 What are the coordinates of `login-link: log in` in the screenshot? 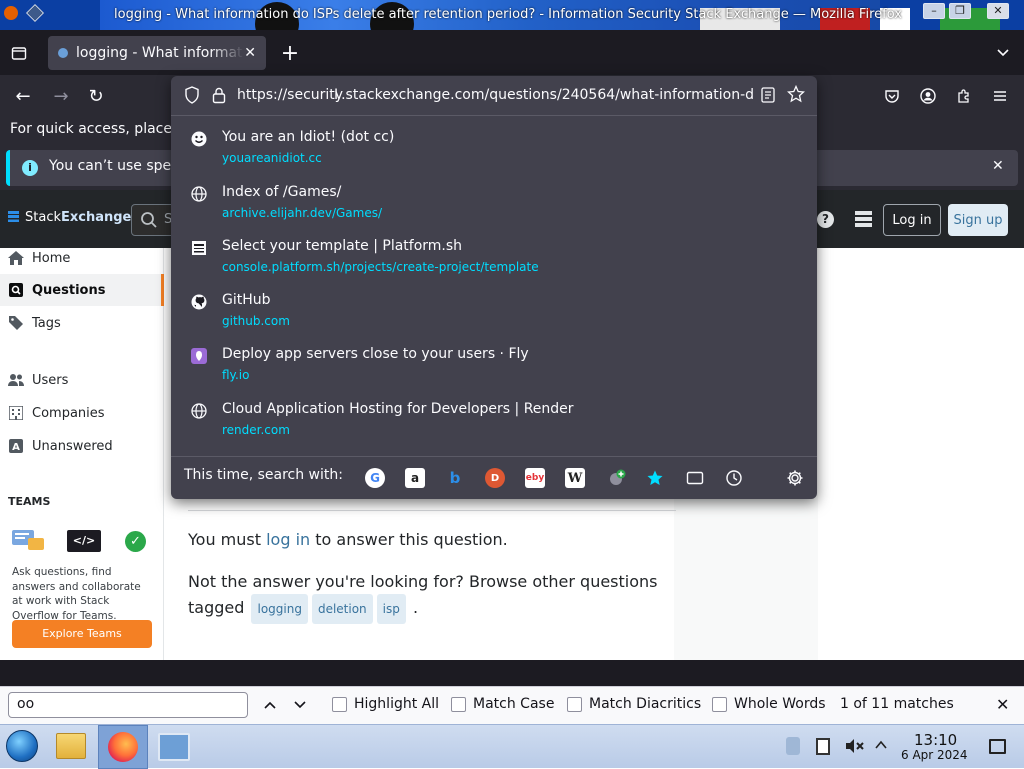 It's located at (288, 539).